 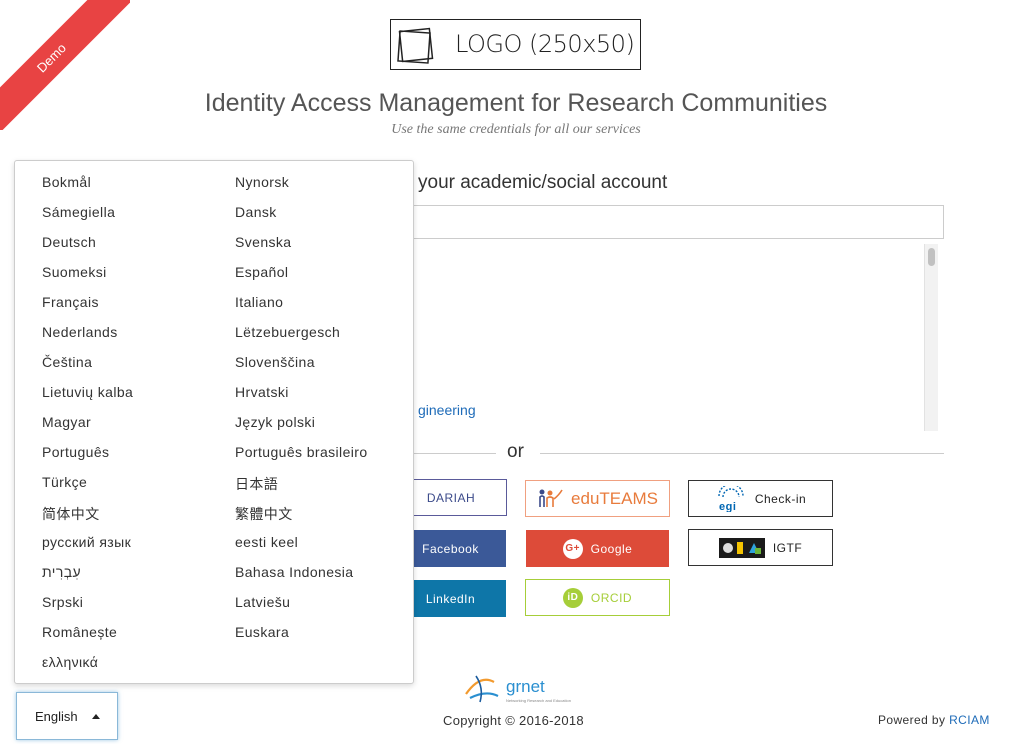 What do you see at coordinates (70, 302) in the screenshot?
I see `language-option: Français` at bounding box center [70, 302].